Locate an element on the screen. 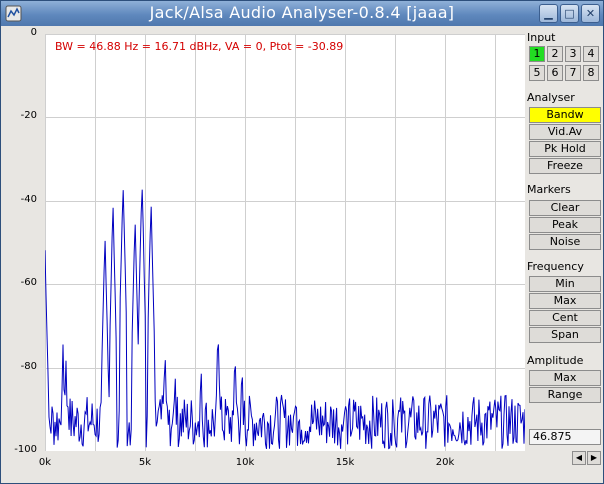  frequency-min-button: Min is located at coordinates (565, 284).